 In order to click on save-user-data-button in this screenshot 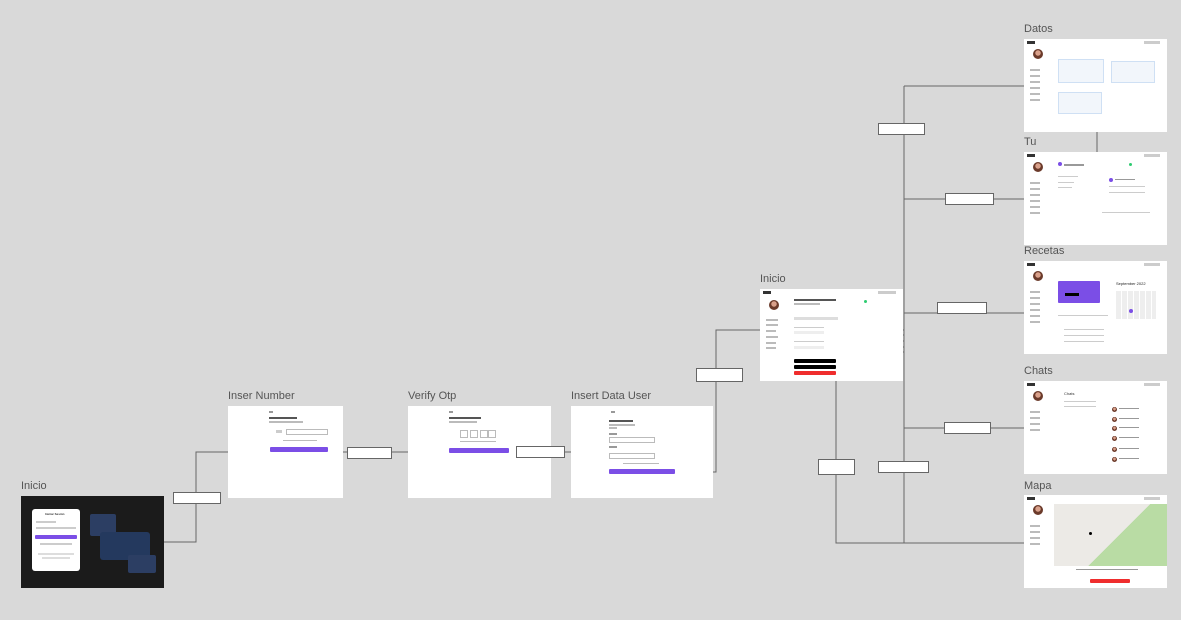, I will do `click(642, 471)`.